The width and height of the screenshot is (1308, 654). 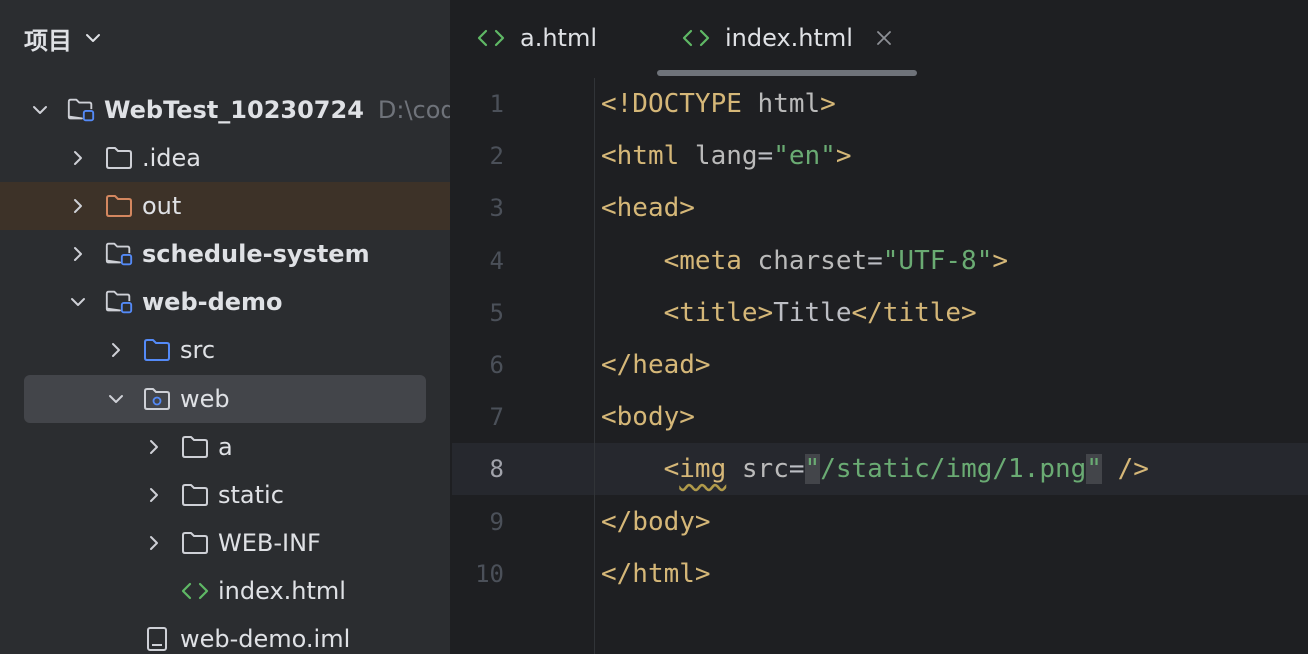 I want to click on line-number: 2, so click(x=496, y=156).